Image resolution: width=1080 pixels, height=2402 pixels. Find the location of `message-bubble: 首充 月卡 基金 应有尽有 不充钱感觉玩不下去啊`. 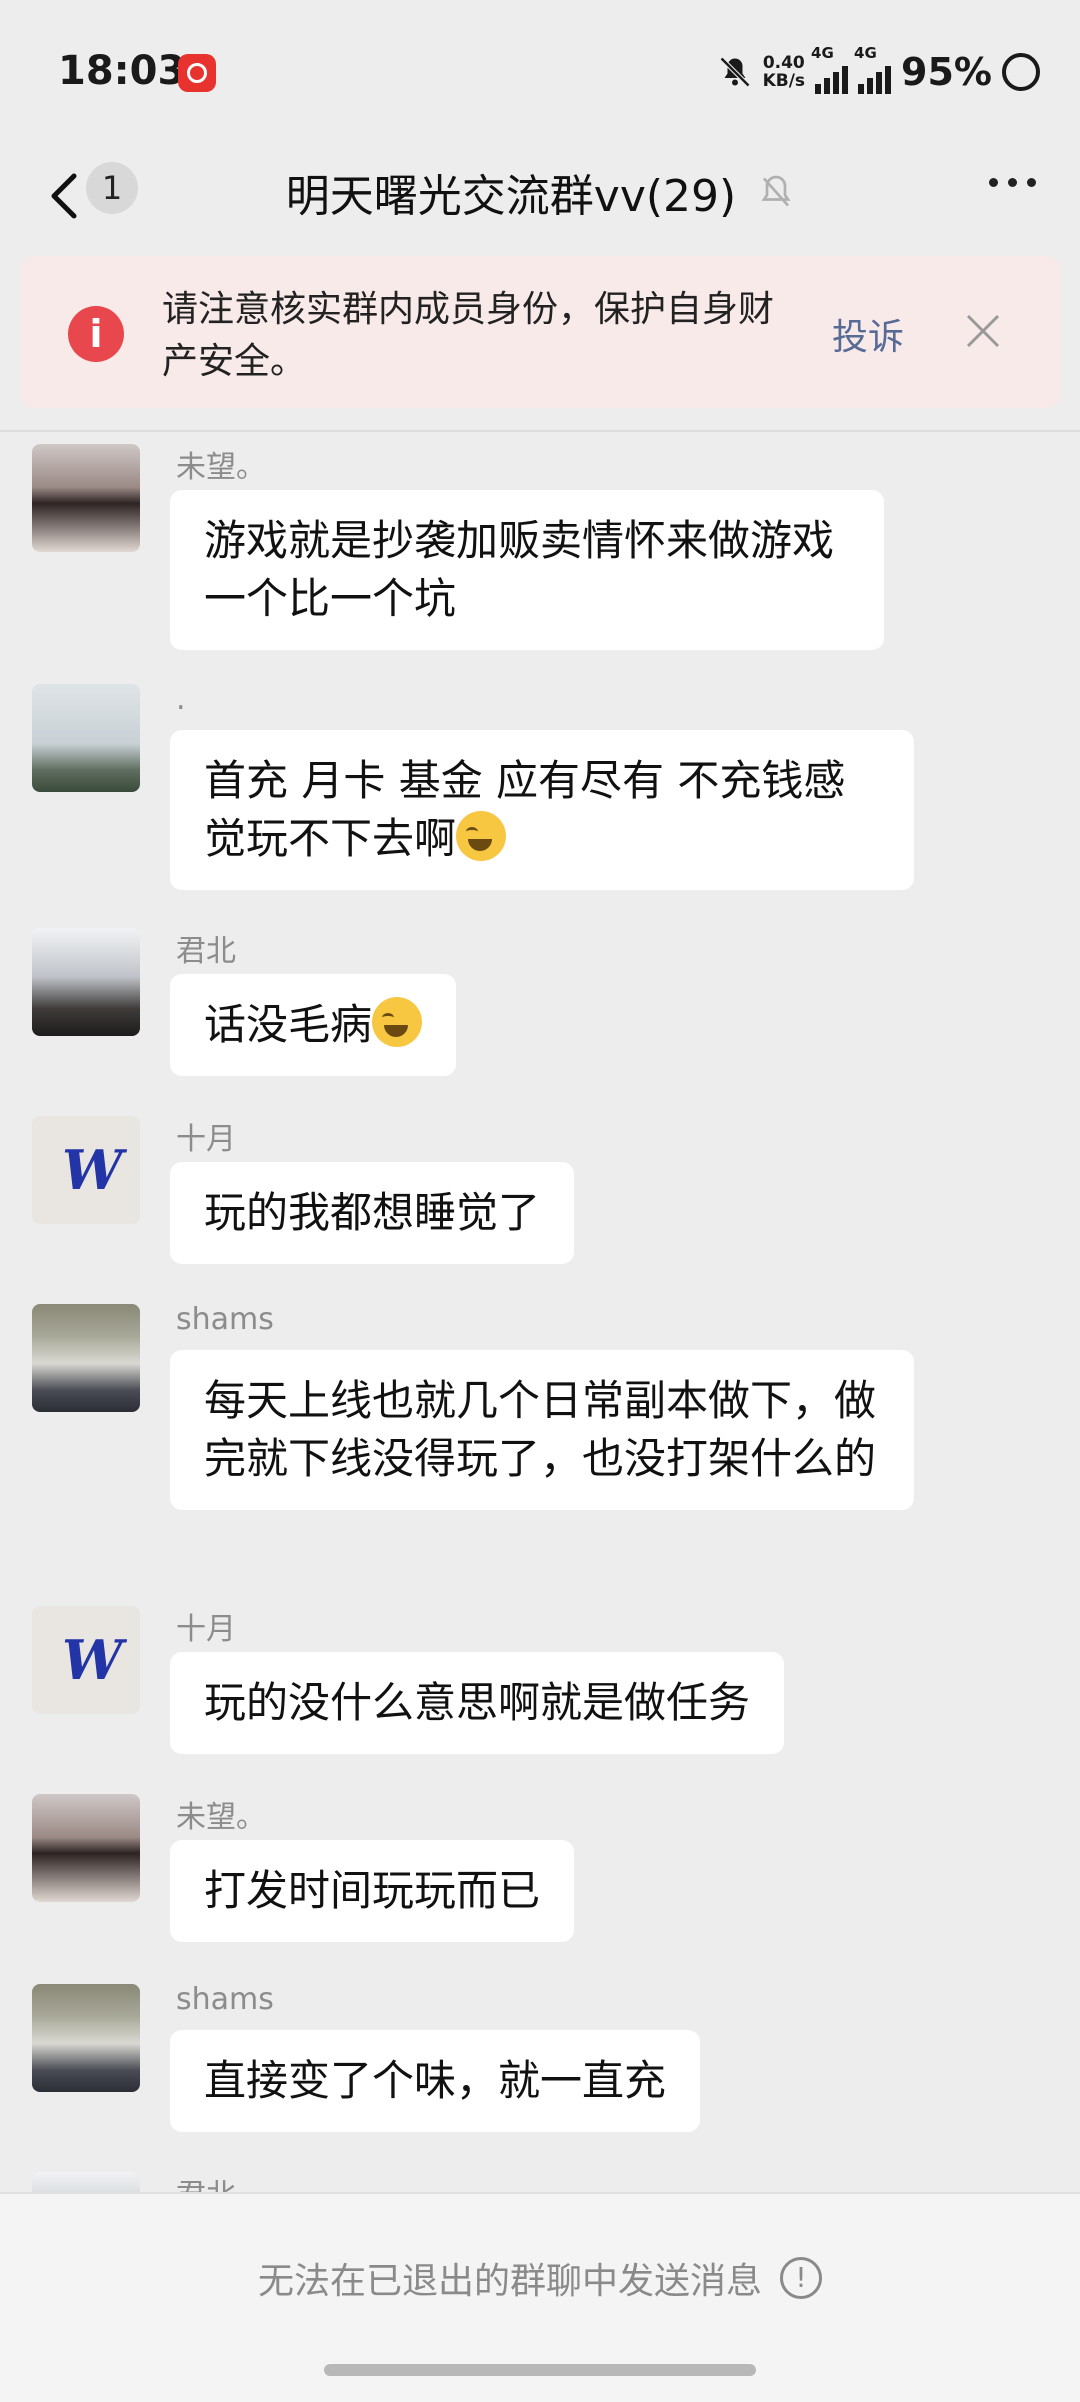

message-bubble: 首充 月卡 基金 应有尽有 不充钱感觉玩不下去啊 is located at coordinates (542, 810).